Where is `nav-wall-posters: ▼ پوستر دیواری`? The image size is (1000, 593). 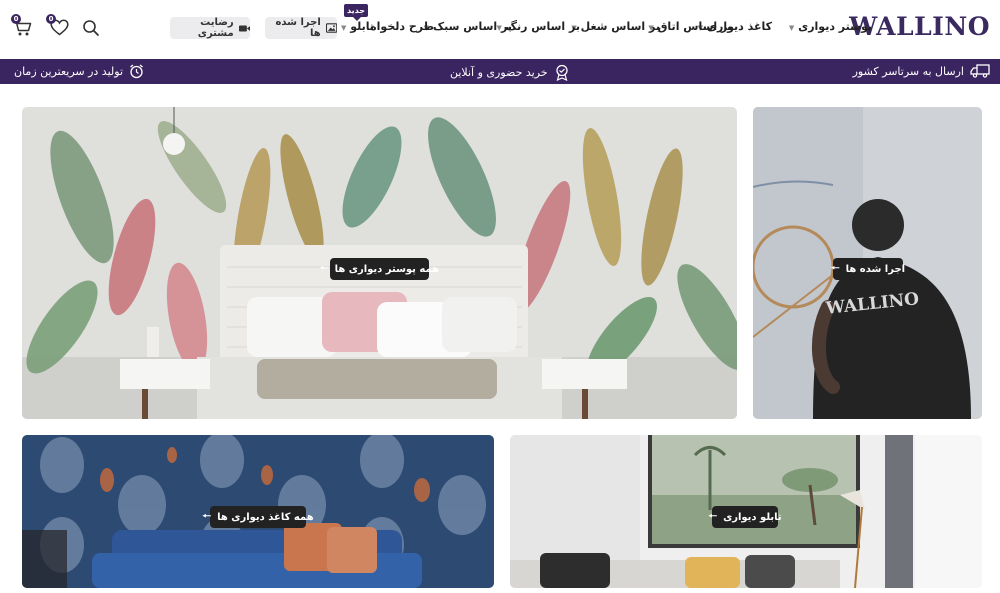
nav-wall-posters: ▼ پوستر دیواری is located at coordinates (829, 29).